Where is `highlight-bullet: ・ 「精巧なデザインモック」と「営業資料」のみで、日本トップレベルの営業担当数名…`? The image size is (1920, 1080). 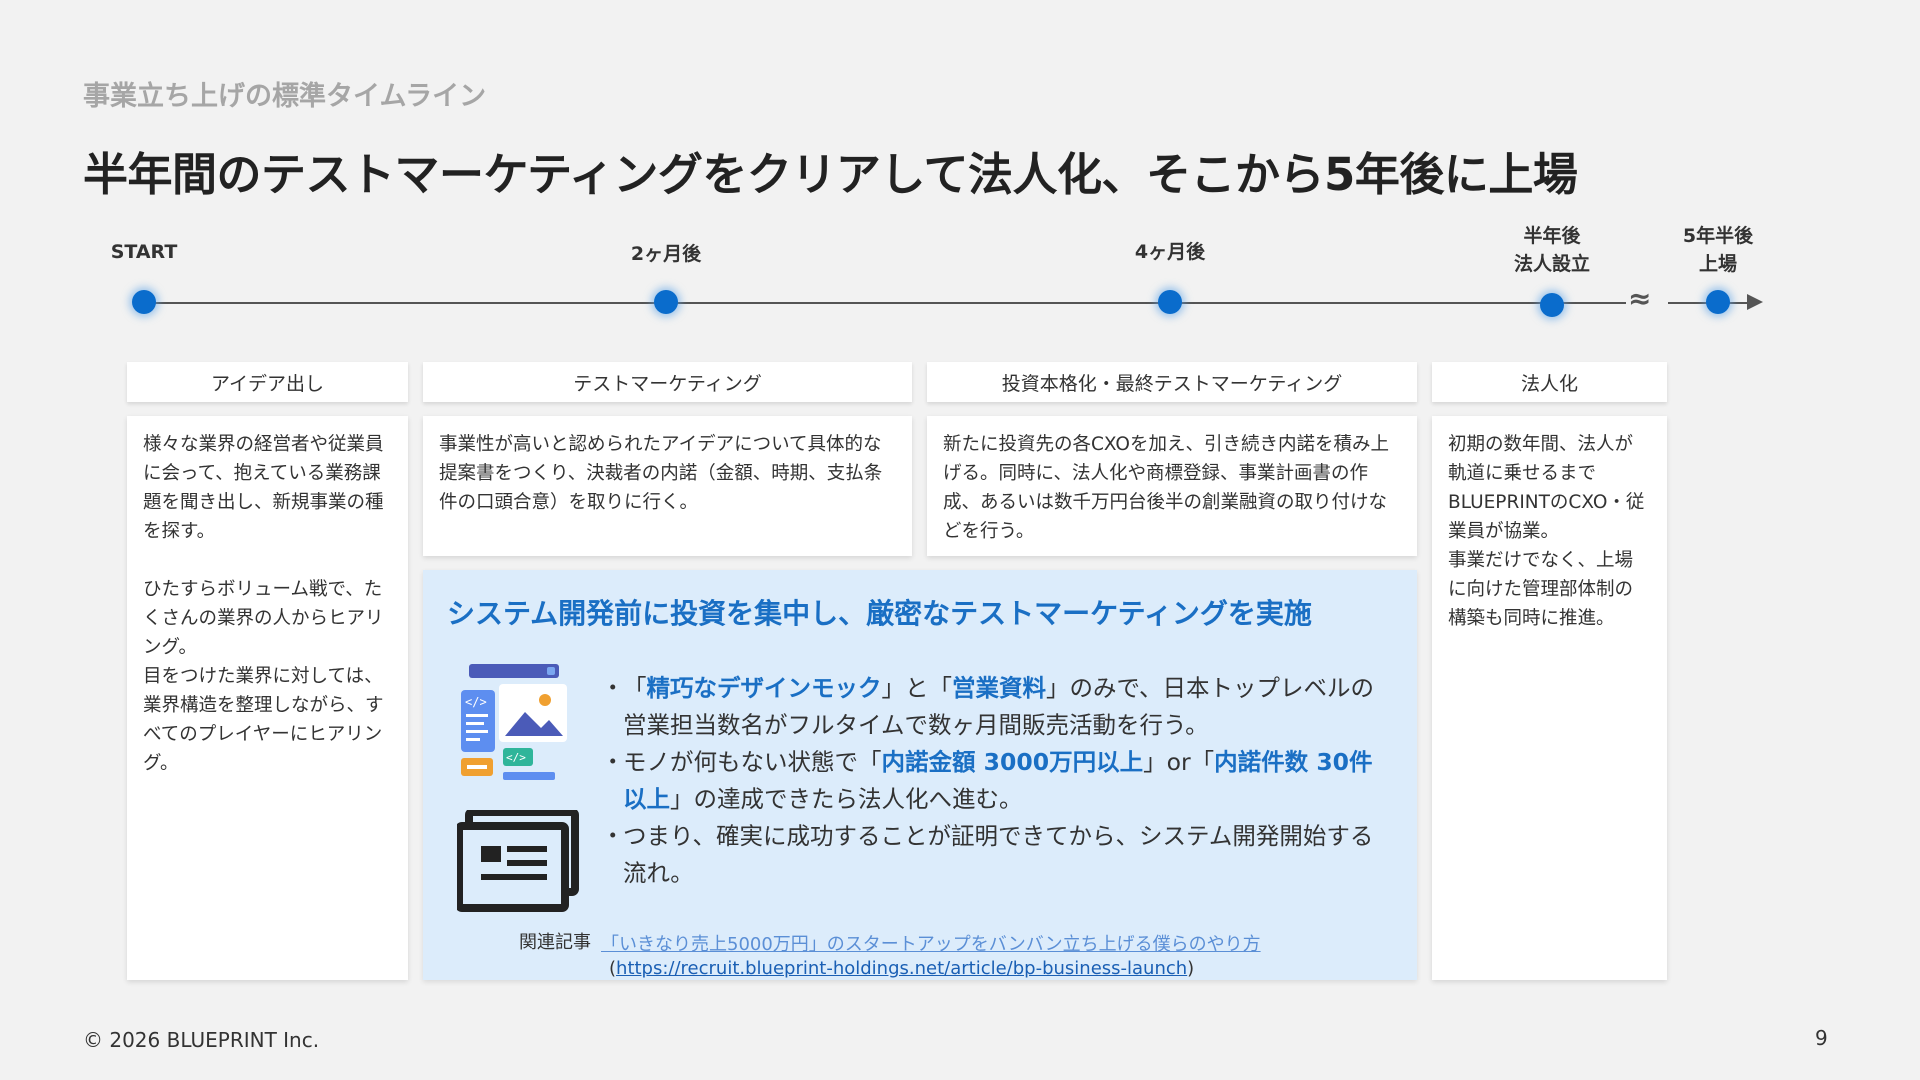
highlight-bullet: ・ 「精巧なデザインモック」と「営業資料」のみで、日本トップレベルの営業担当数名… is located at coordinates (991, 707).